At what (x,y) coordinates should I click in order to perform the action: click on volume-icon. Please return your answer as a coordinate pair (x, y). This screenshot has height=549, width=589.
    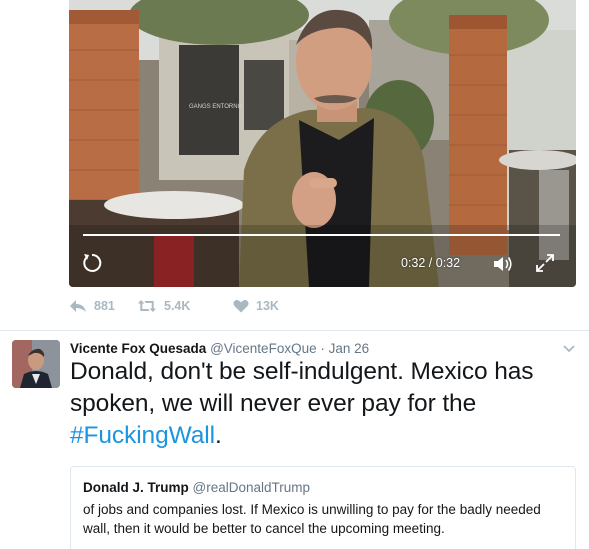
    Looking at the image, I should click on (503, 264).